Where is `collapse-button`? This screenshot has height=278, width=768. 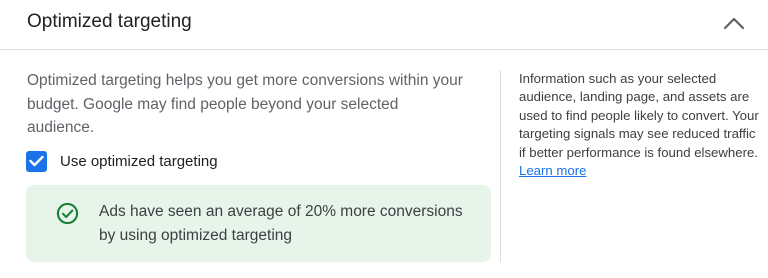
collapse-button is located at coordinates (734, 23).